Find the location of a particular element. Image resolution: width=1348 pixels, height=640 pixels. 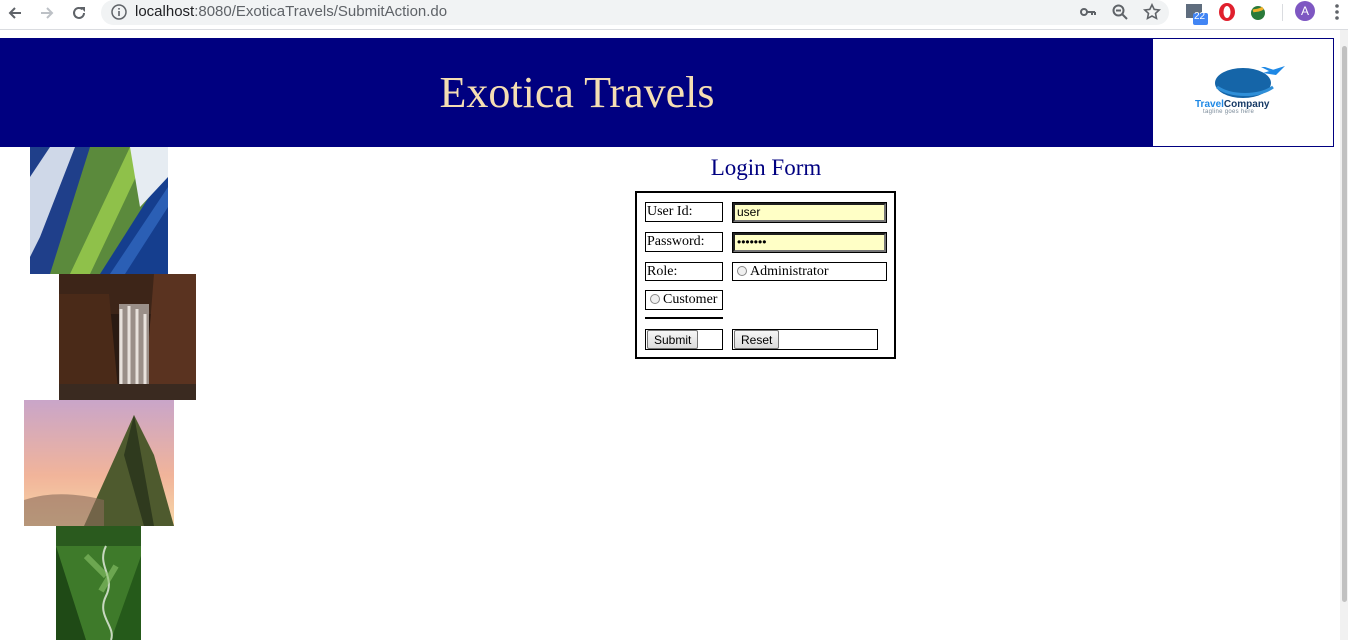

company-logo: TravelCompany tagline goes here is located at coordinates (1243, 92).